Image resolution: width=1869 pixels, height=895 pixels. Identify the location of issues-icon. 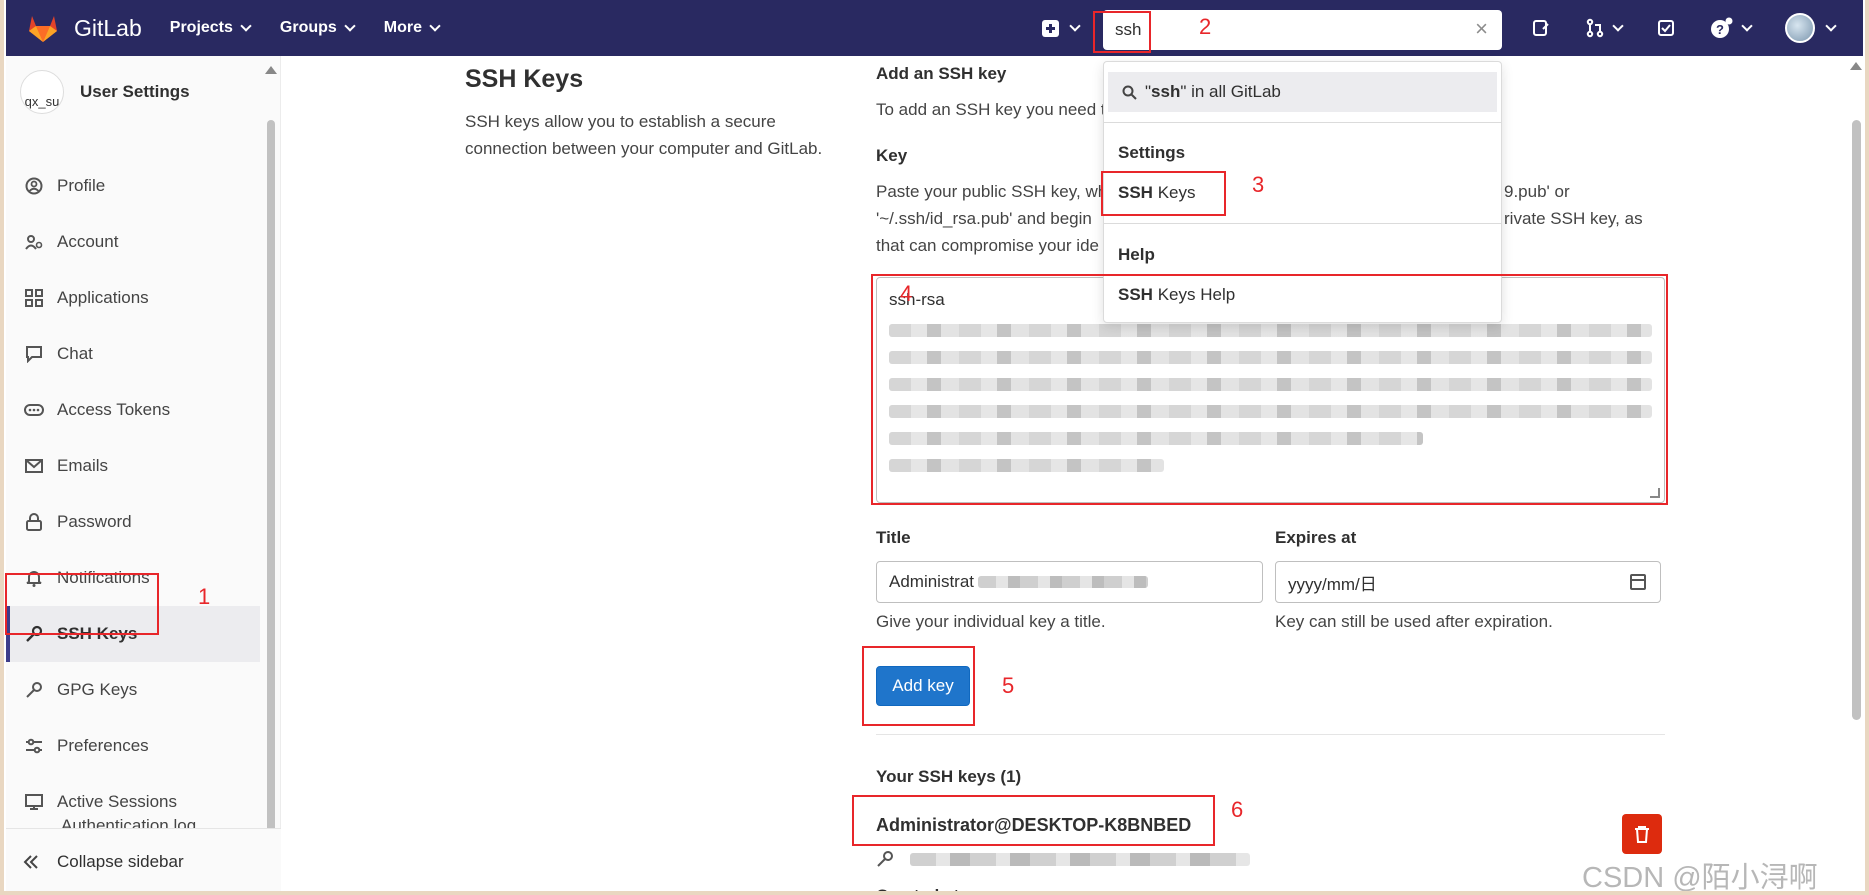
(1541, 28).